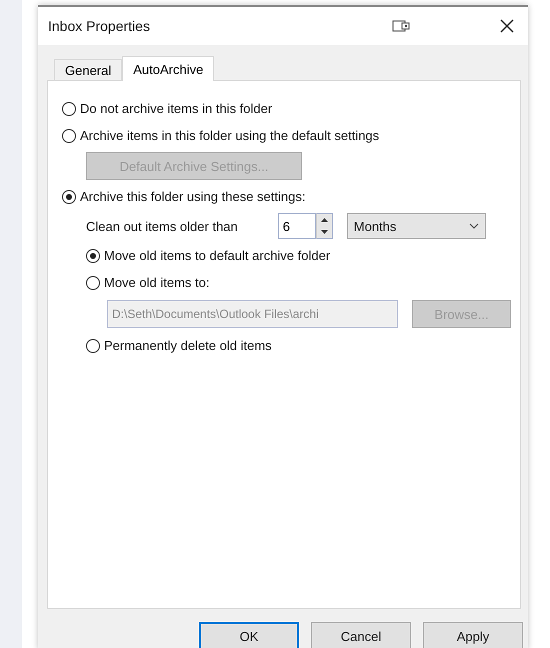 The image size is (550, 648). Describe the element at coordinates (361, 635) in the screenshot. I see `dialog-button: Cancel` at that location.